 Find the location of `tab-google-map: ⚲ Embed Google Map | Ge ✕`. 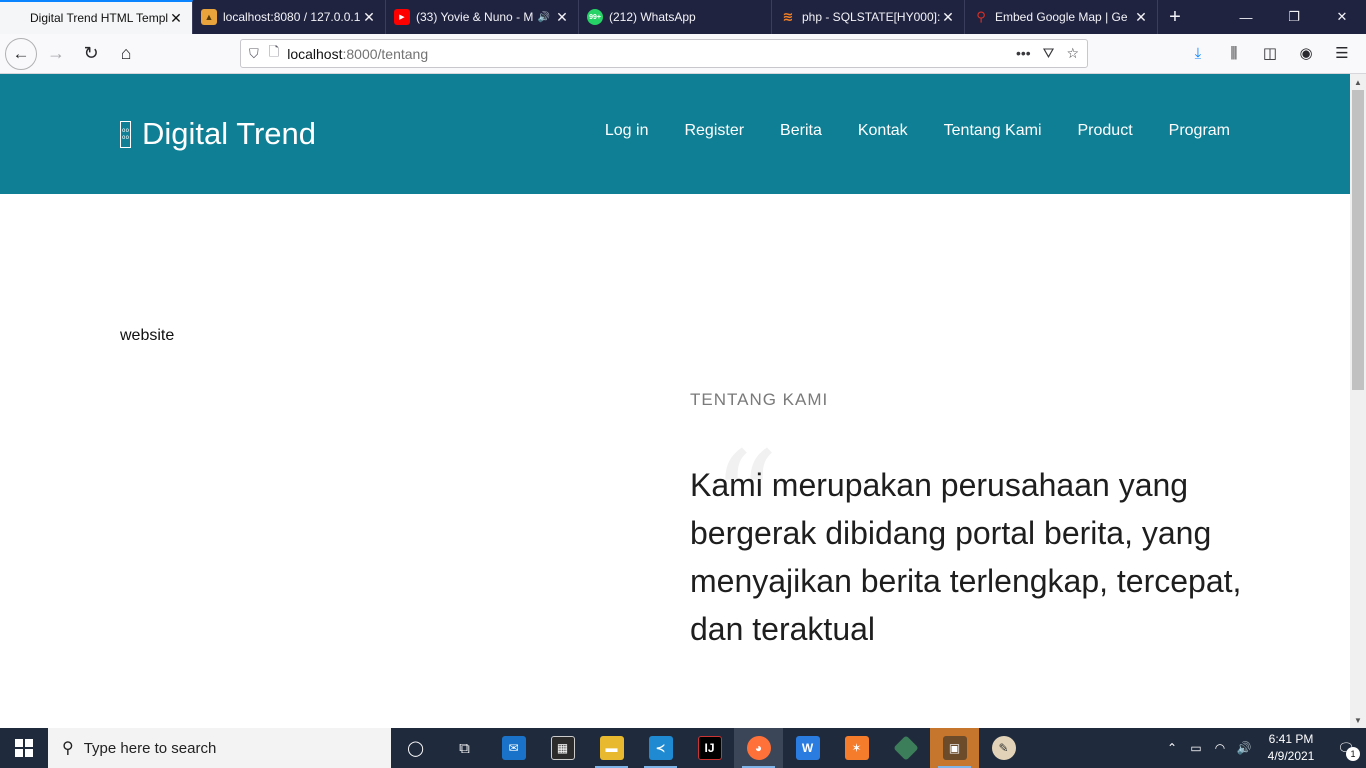

tab-google-map: ⚲ Embed Google Map | Ge ✕ is located at coordinates (1061, 17).